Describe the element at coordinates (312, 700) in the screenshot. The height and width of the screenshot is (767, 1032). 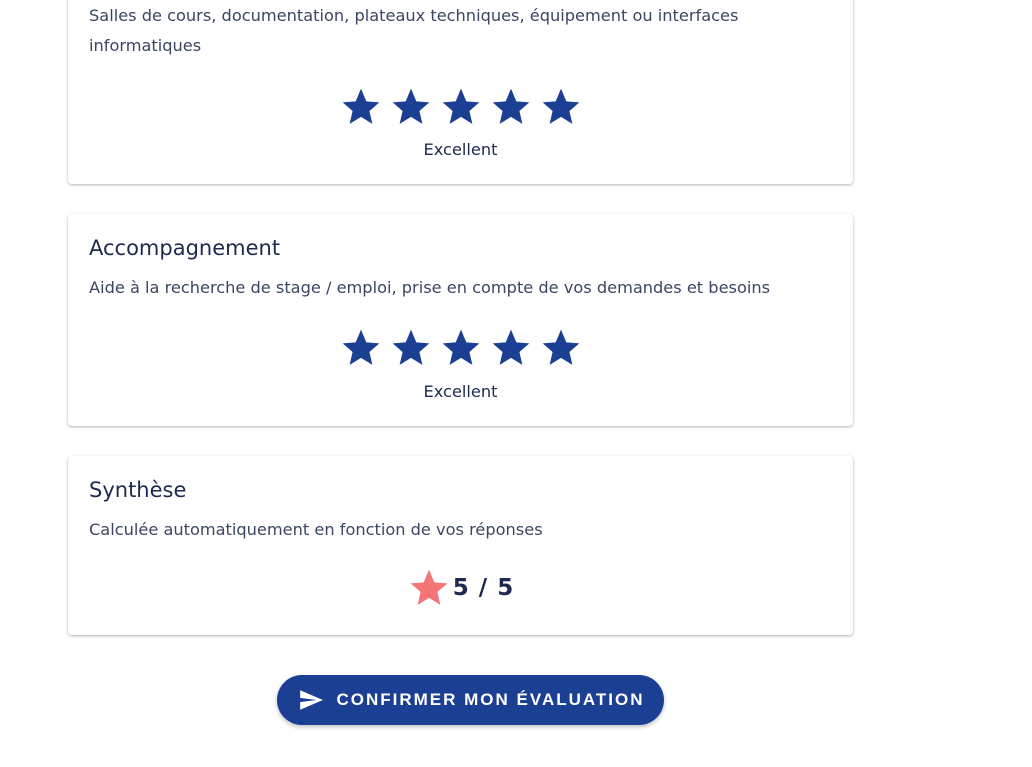
I see `send-icon` at that location.